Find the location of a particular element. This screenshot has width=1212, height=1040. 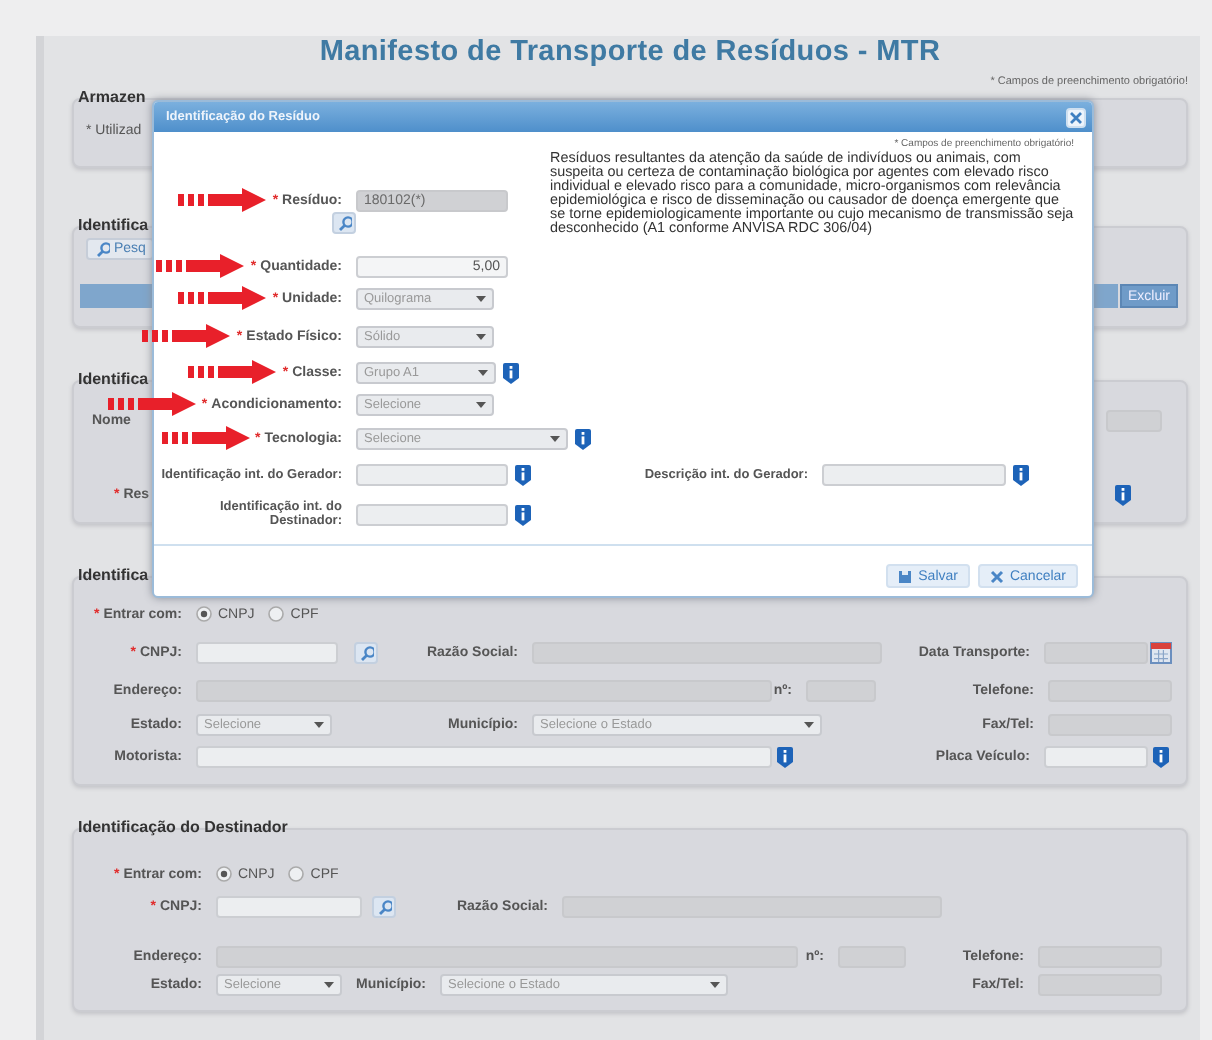

close-button is located at coordinates (1076, 117).